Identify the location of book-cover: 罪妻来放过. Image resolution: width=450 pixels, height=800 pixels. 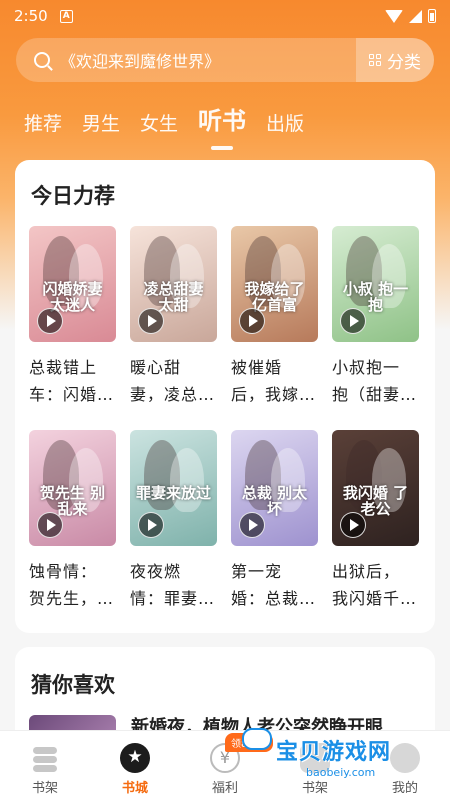
(173, 488).